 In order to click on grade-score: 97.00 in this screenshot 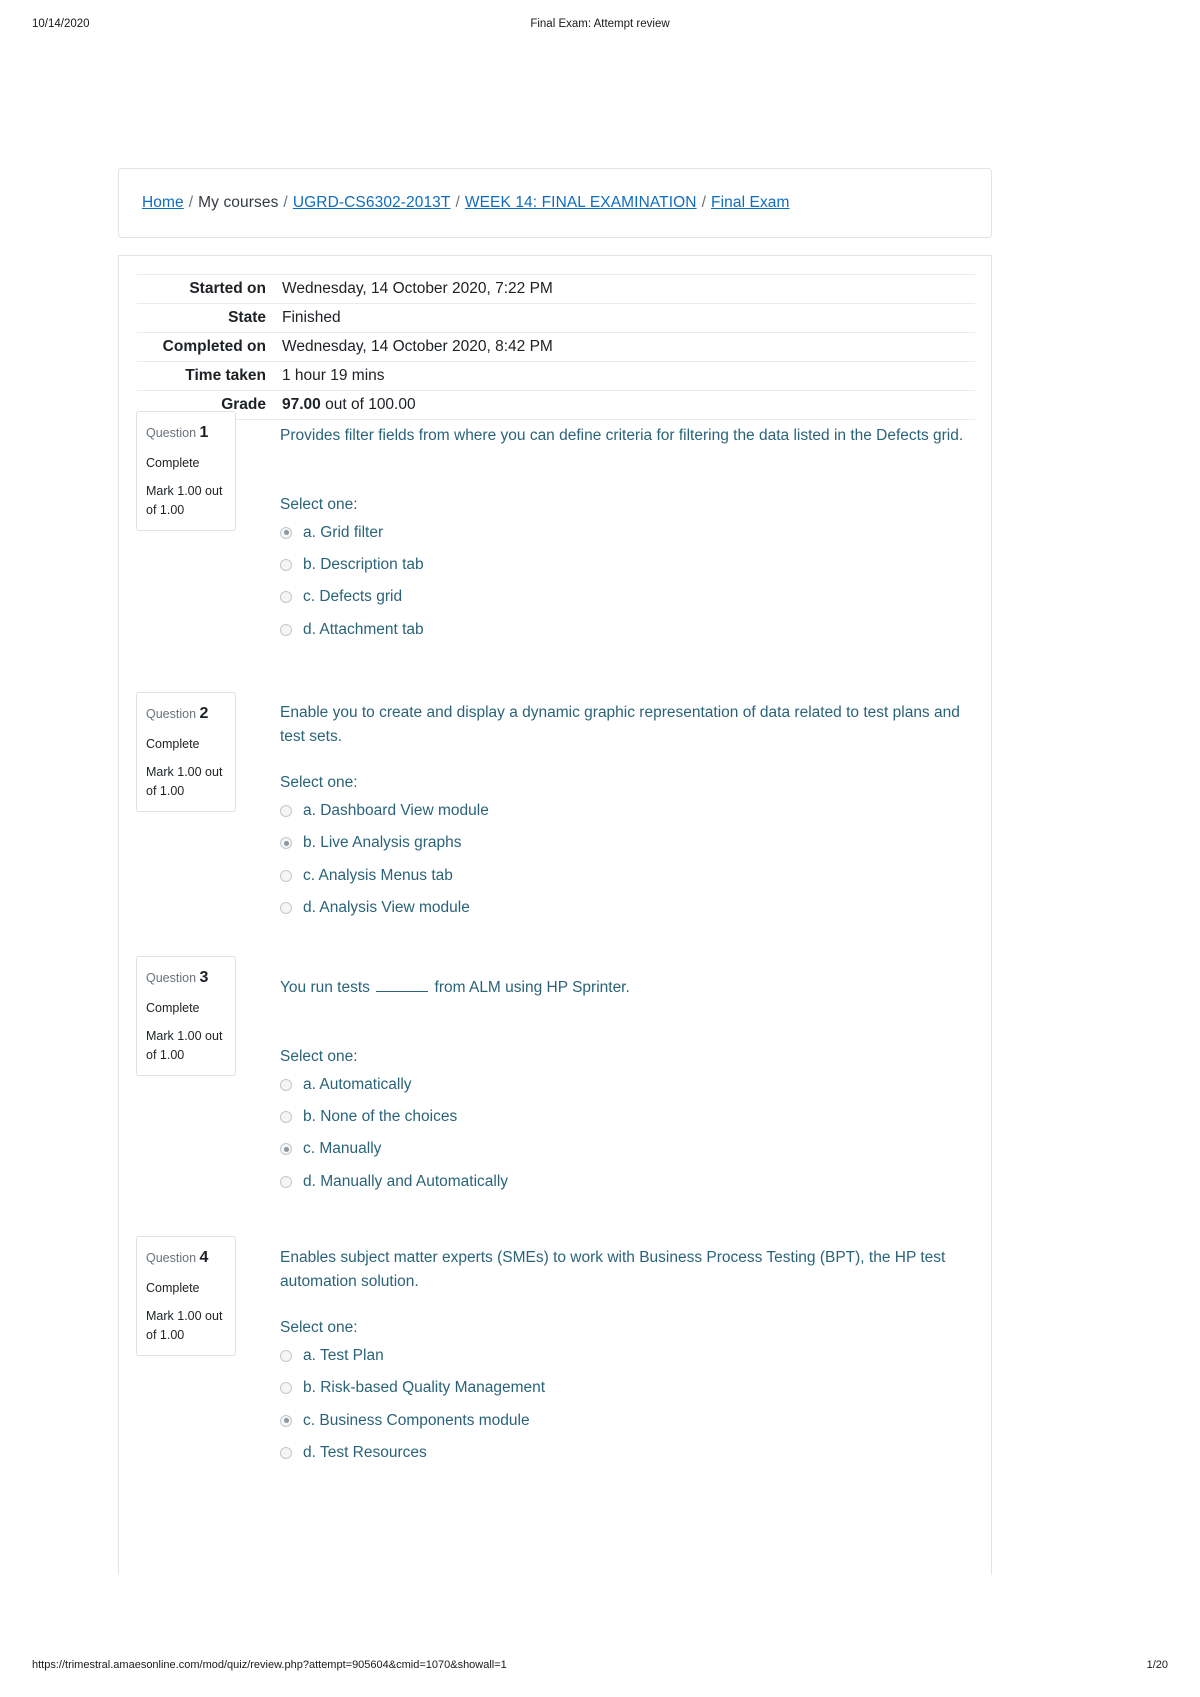, I will do `click(301, 404)`.